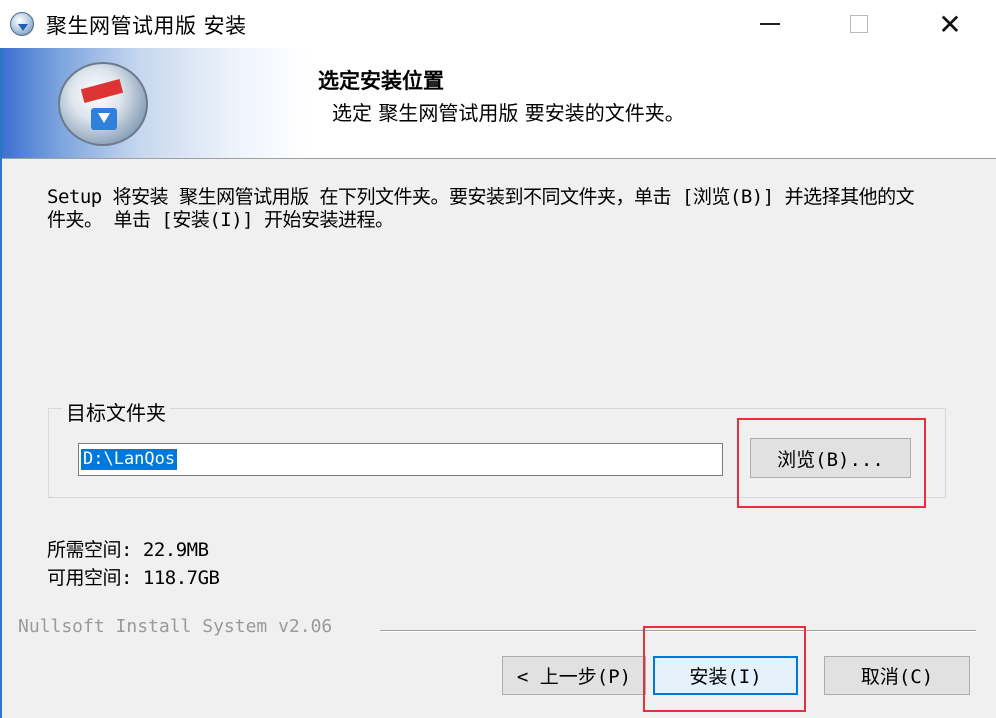  Describe the element at coordinates (103, 104) in the screenshot. I see `installer-disc-icon` at that location.